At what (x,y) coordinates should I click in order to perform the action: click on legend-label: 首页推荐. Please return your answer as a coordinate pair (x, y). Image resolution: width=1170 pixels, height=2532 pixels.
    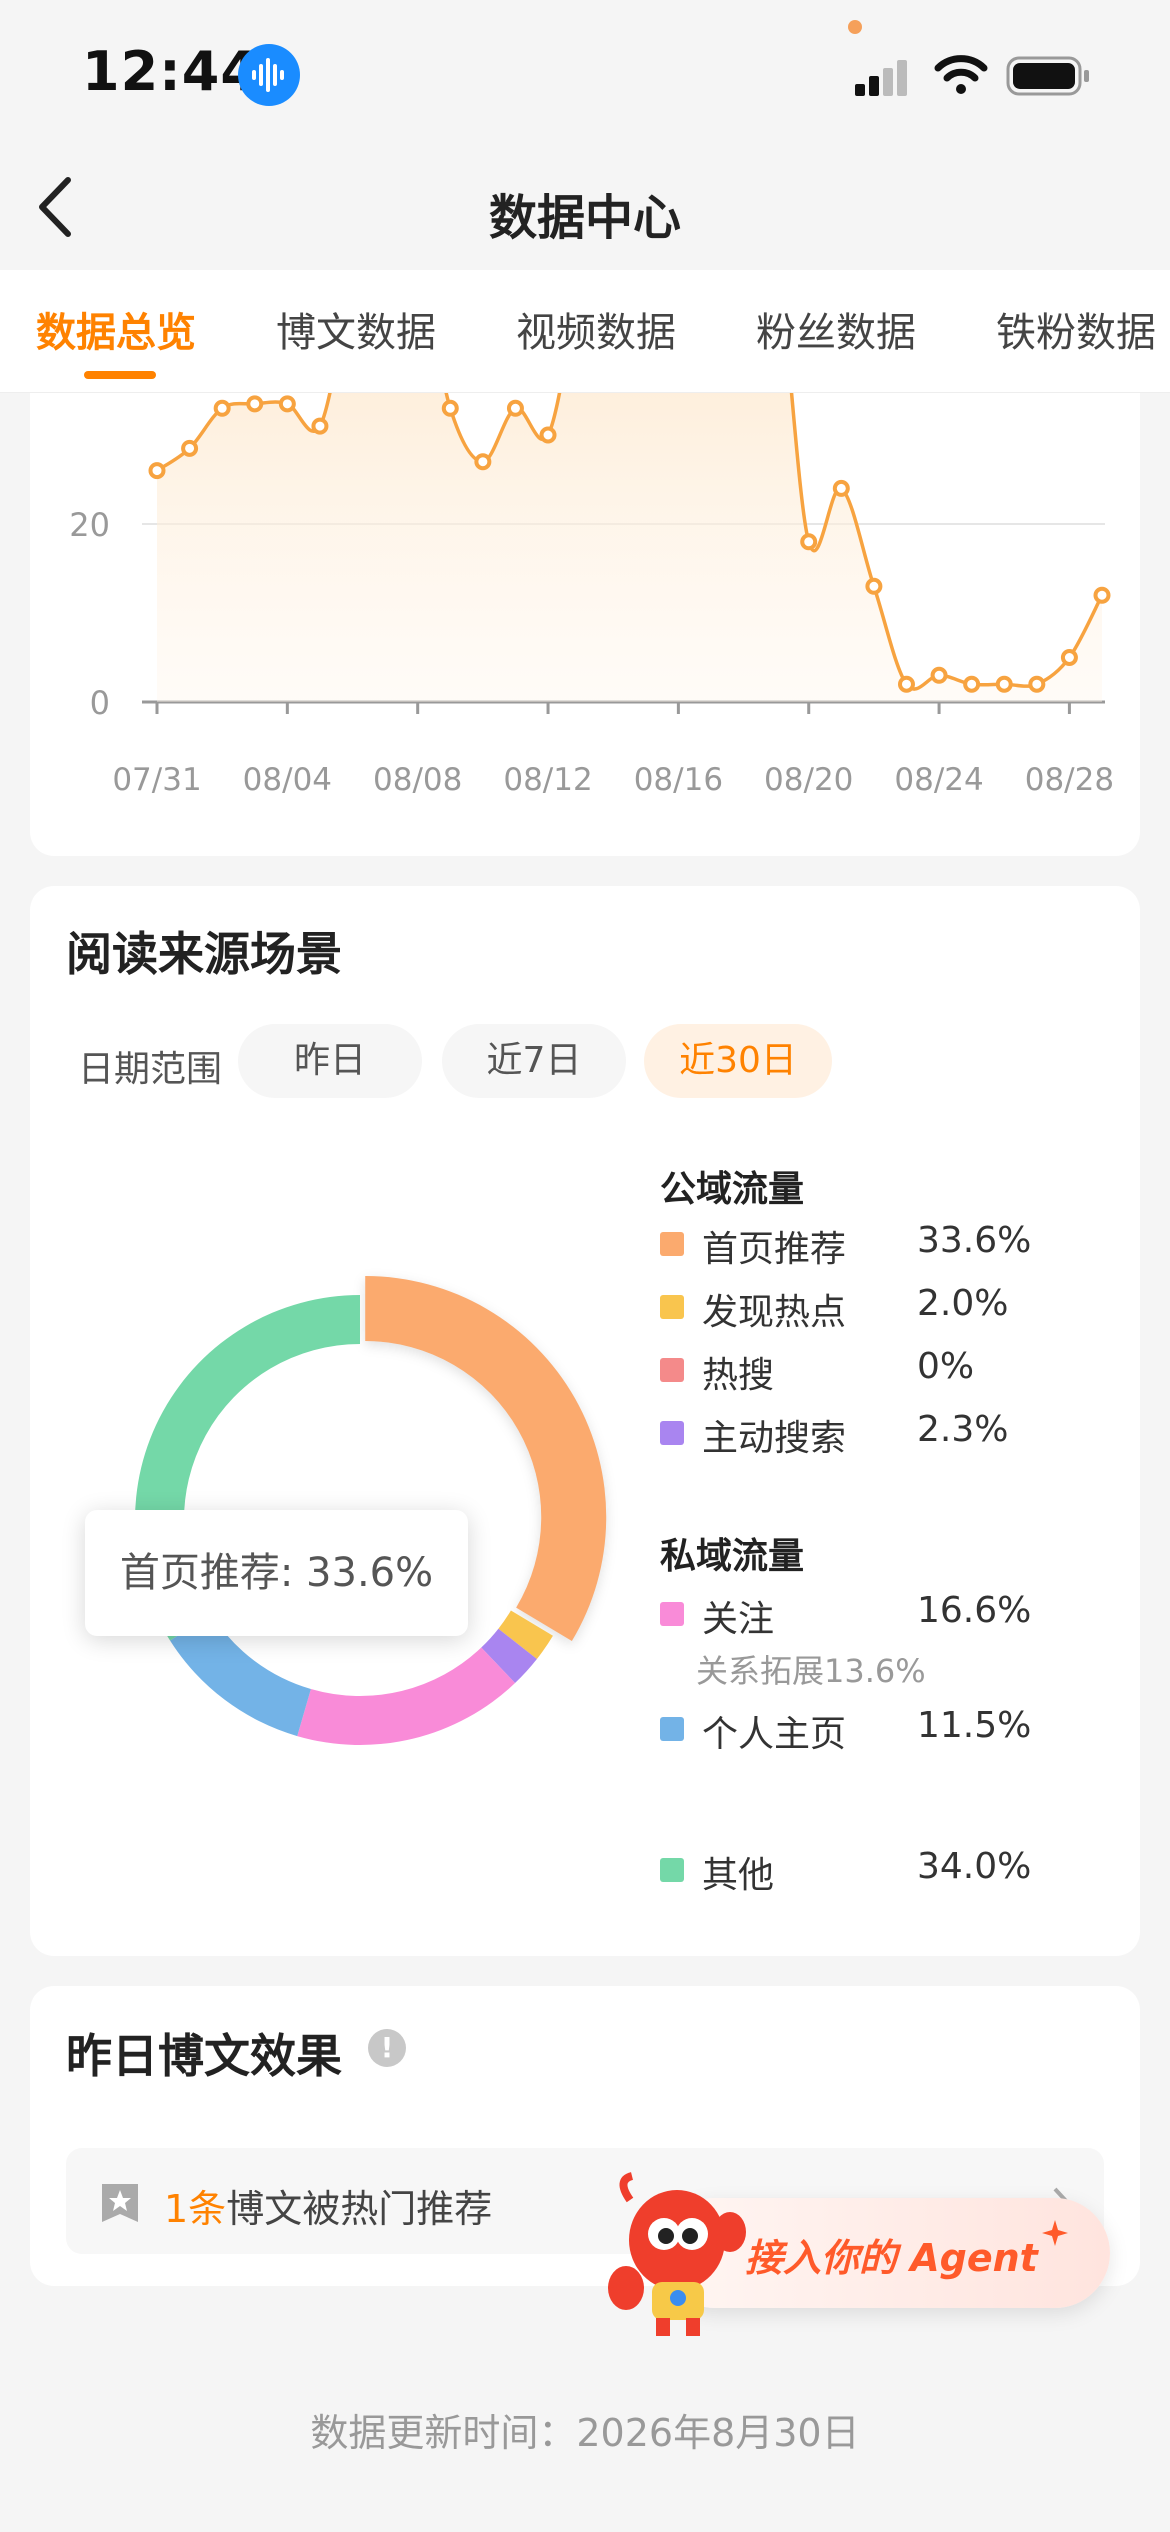
    Looking at the image, I should click on (774, 1246).